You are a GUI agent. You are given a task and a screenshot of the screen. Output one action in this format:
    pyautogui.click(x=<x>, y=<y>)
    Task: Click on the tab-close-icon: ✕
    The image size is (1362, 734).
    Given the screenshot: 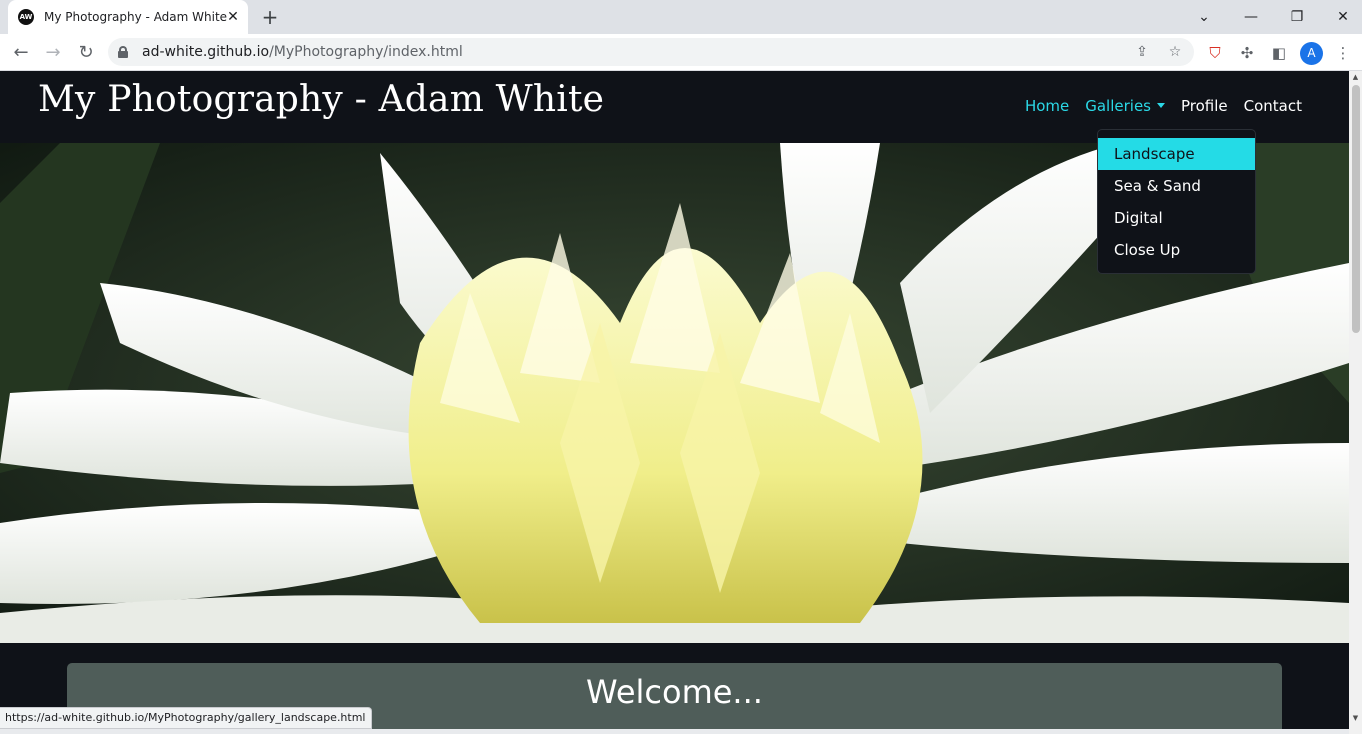 What is the action you would take?
    pyautogui.click(x=233, y=17)
    